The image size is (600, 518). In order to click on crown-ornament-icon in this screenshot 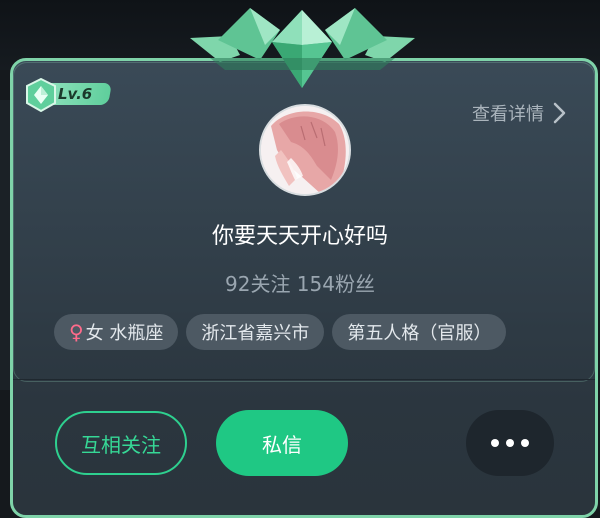, I will do `click(302, 48)`.